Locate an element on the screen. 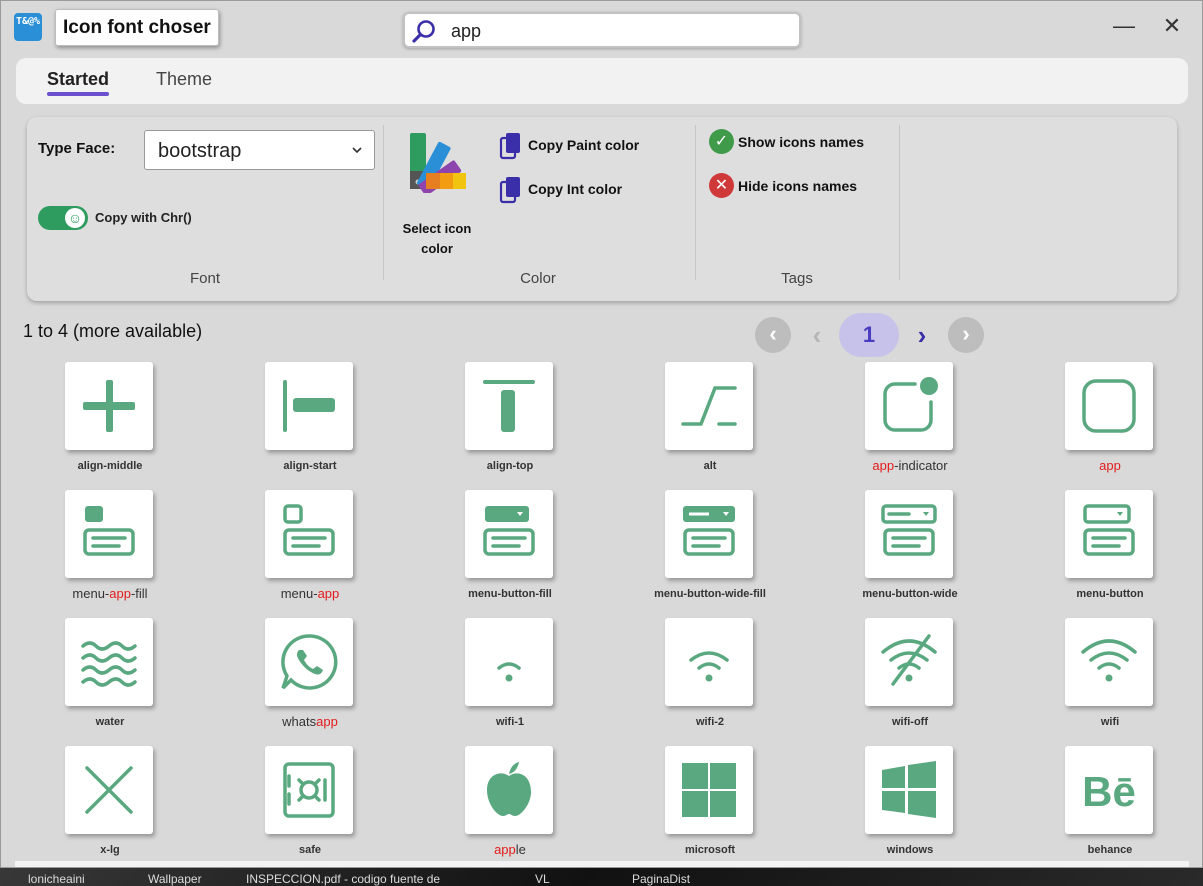  horizontal-scrollbar is located at coordinates (602, 864).